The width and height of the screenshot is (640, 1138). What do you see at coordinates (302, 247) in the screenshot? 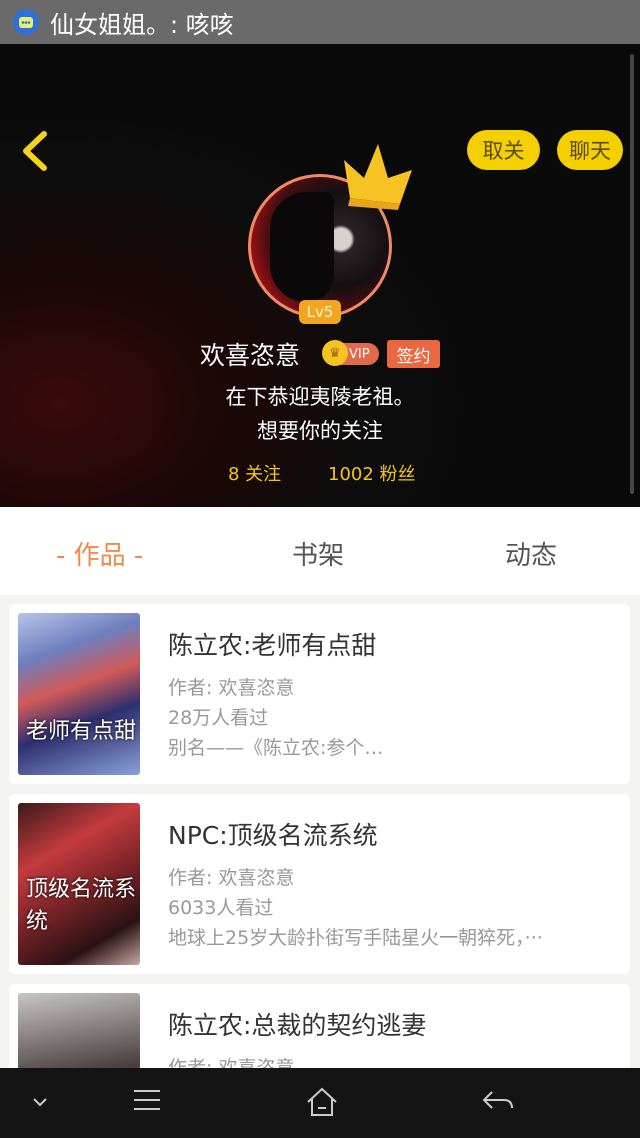
I see `avatar-hair-shape` at bounding box center [302, 247].